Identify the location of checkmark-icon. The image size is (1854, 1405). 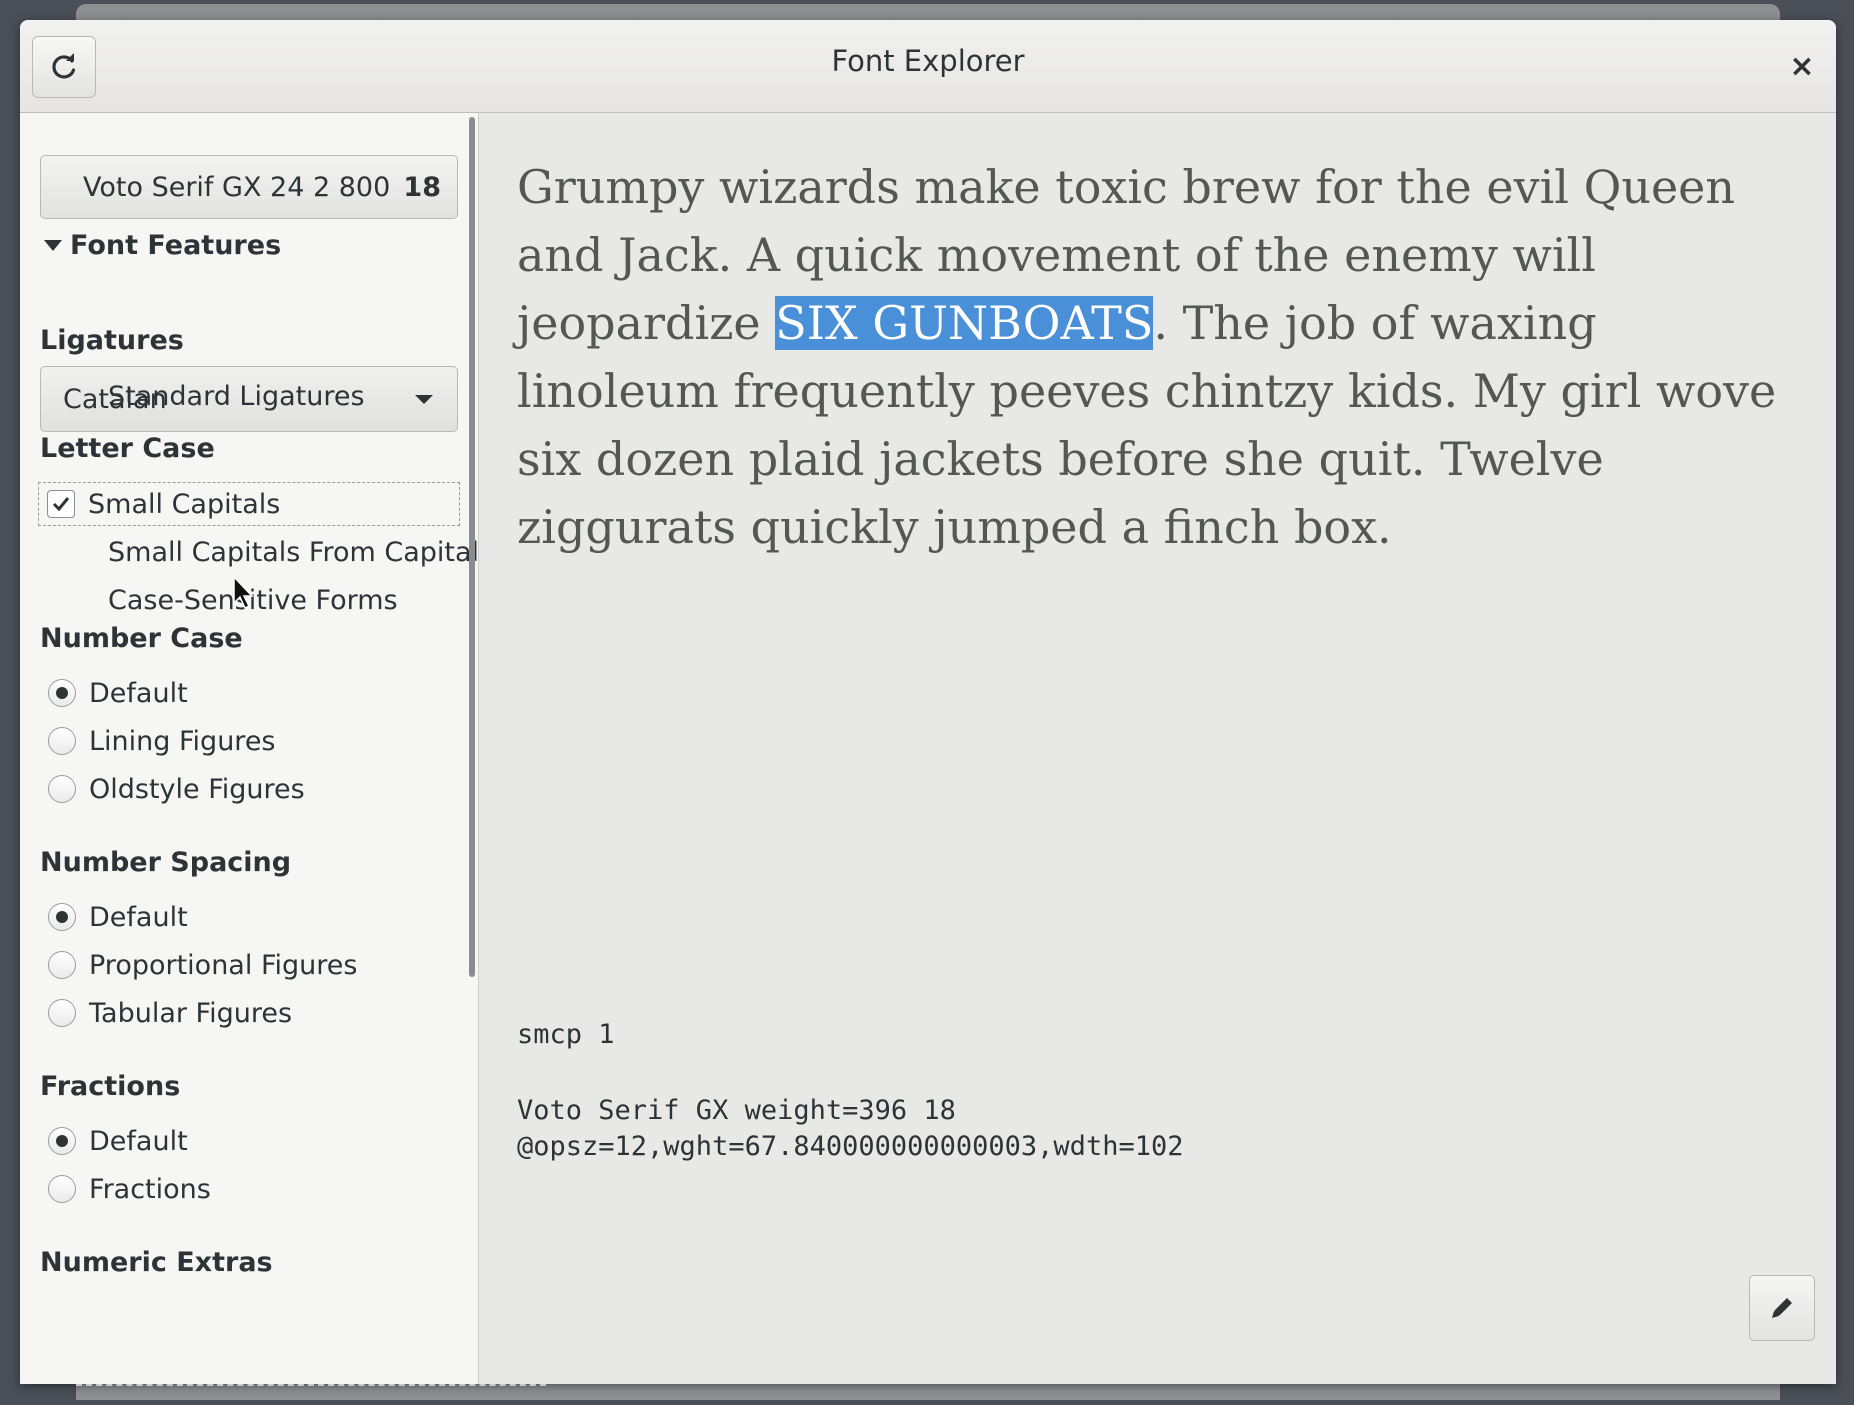
(61, 504).